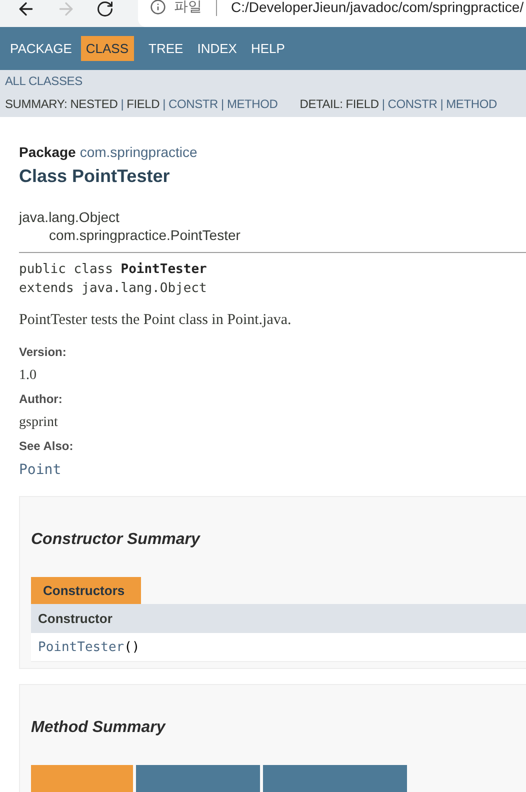 The width and height of the screenshot is (526, 792). Describe the element at coordinates (272, 470) in the screenshot. I see `see-also-link: Point` at that location.